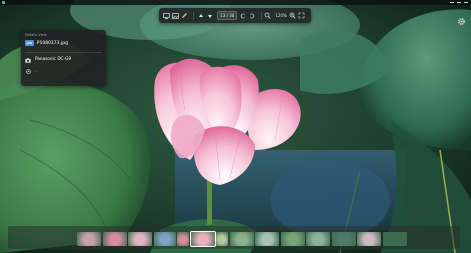  I want to click on next-icon, so click(209, 15).